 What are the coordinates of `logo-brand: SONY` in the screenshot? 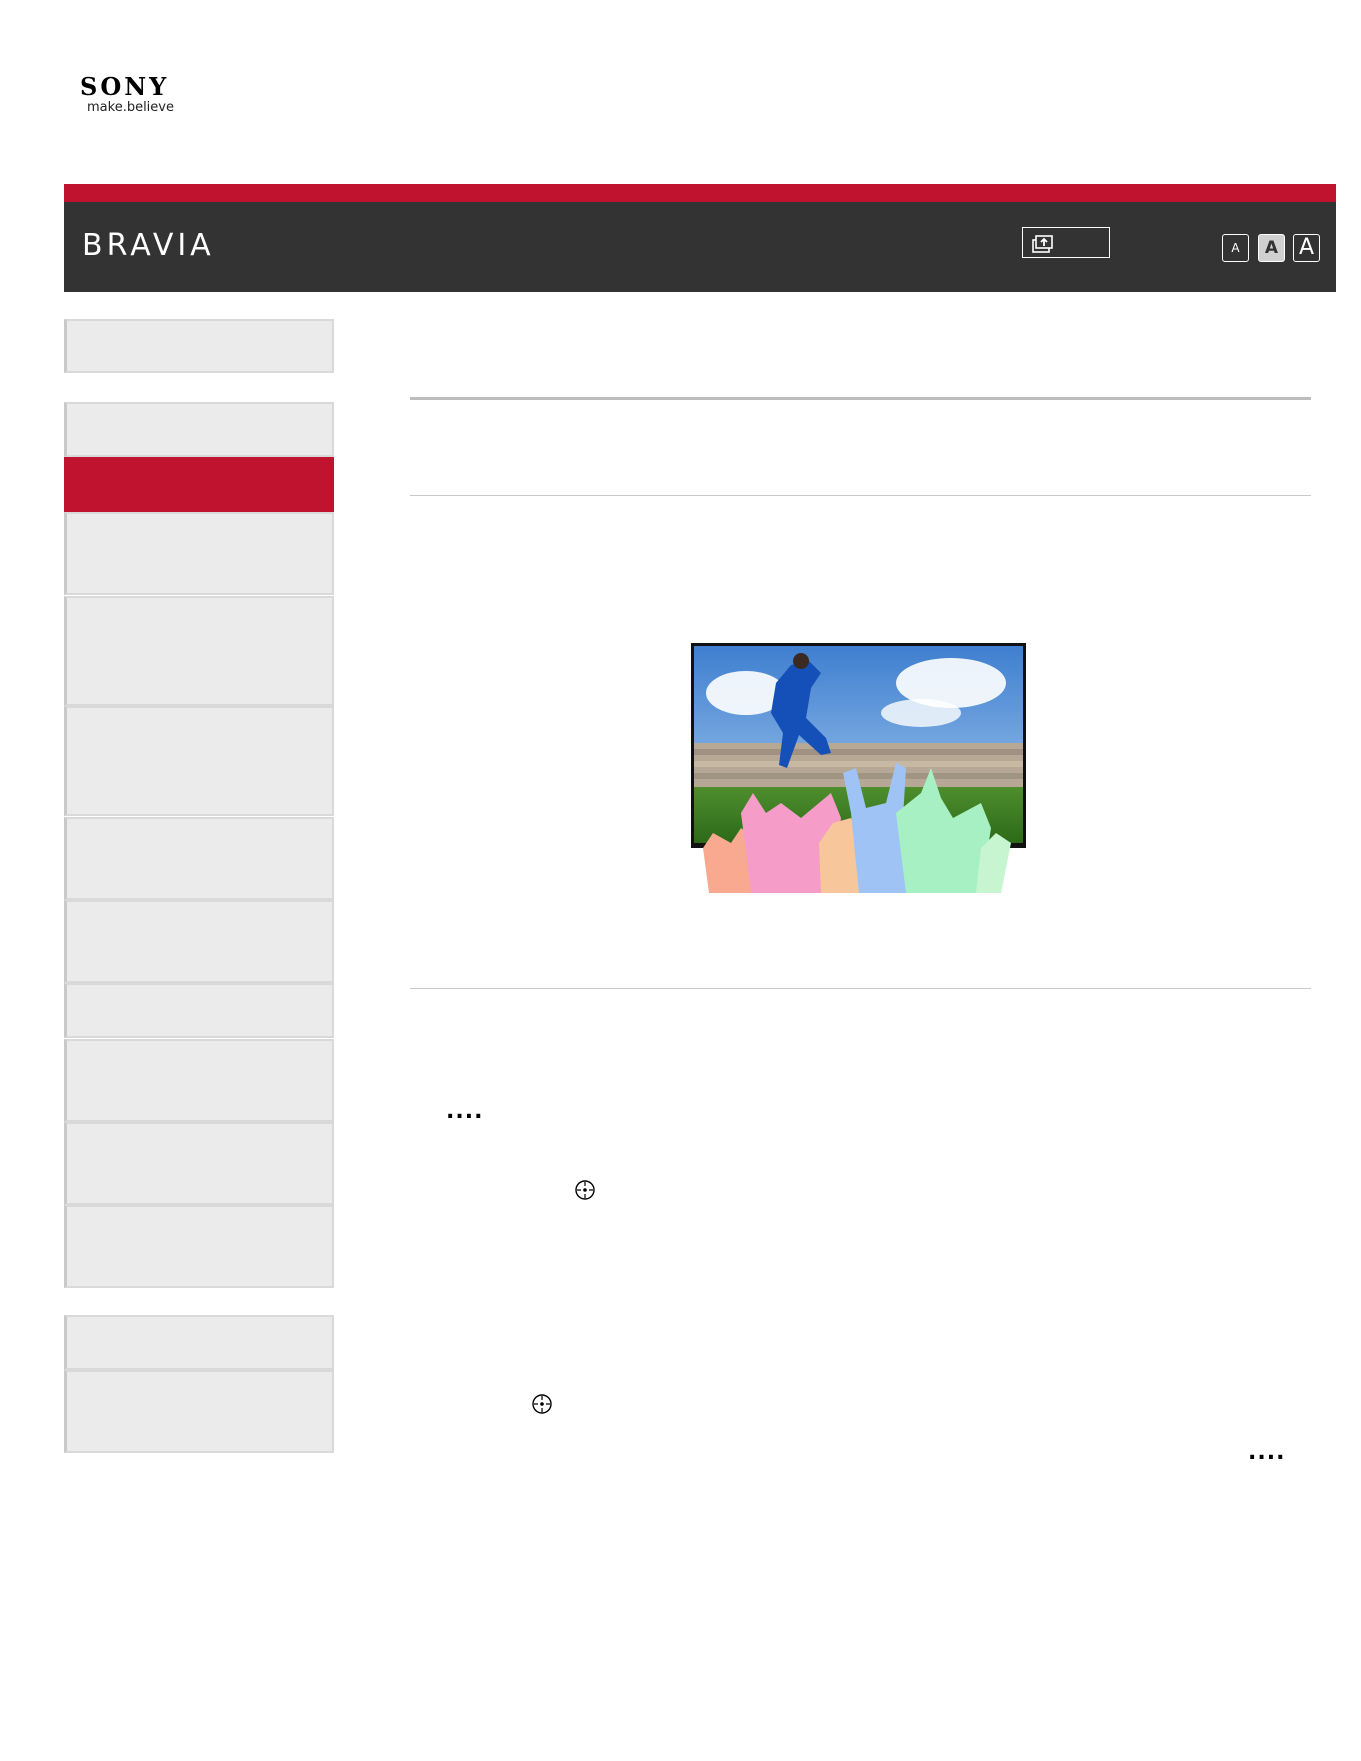 It's located at (125, 86).